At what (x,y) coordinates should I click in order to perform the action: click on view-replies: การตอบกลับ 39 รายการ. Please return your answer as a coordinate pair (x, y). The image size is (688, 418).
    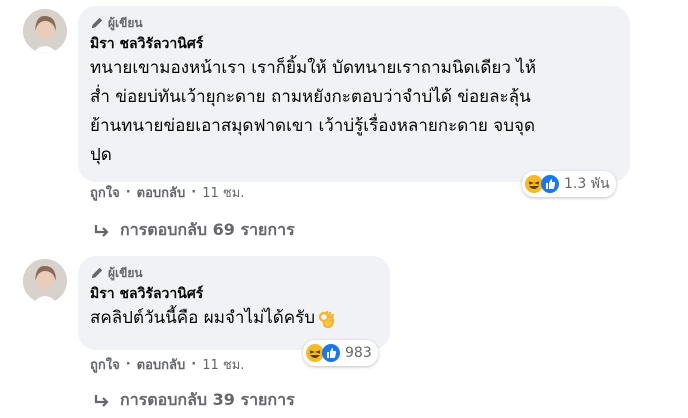
    Looking at the image, I should click on (193, 400).